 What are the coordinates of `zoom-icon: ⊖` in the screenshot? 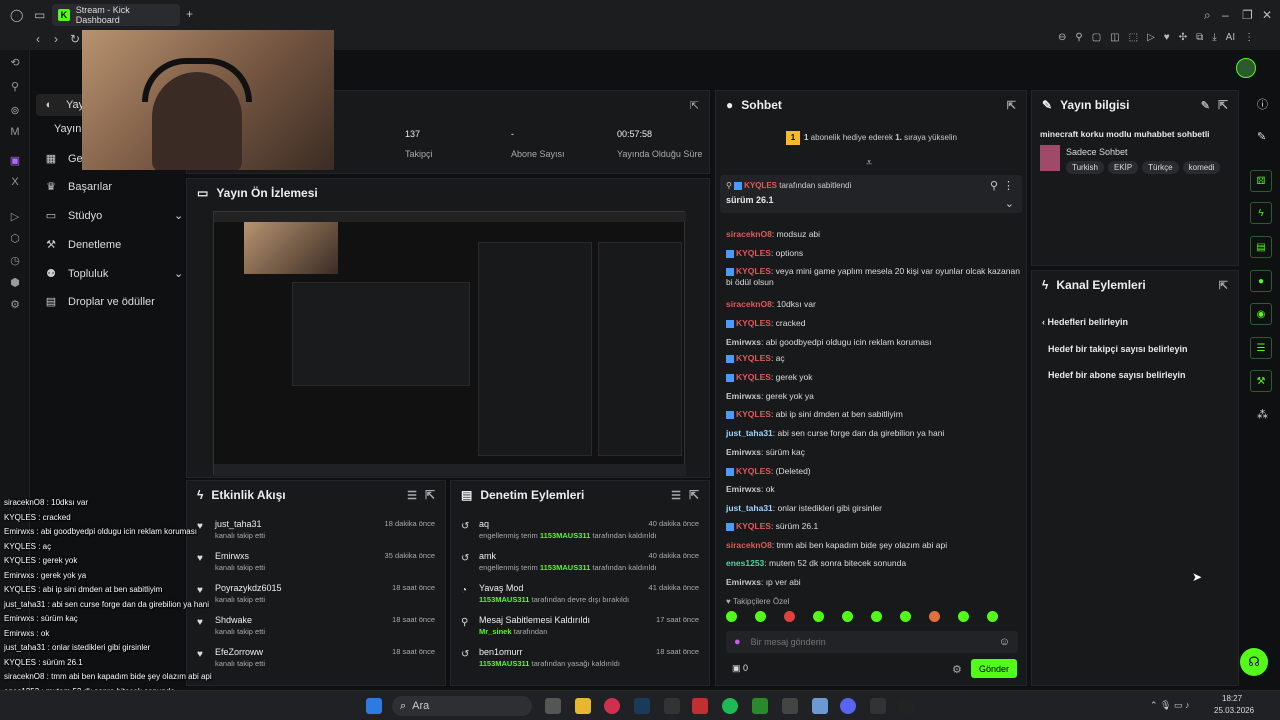 It's located at (1062, 37).